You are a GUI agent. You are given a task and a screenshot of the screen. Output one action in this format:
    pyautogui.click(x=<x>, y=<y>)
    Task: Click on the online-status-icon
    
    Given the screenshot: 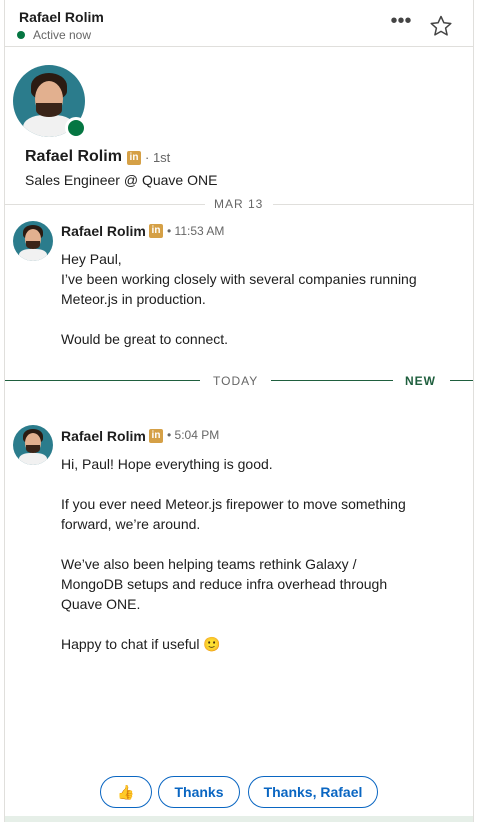 What is the action you would take?
    pyautogui.click(x=21, y=35)
    